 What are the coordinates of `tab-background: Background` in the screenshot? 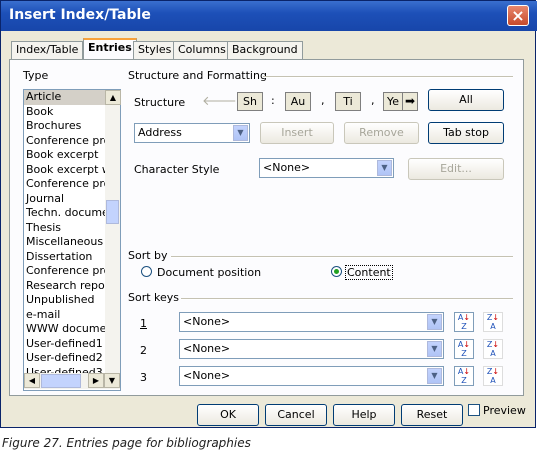 It's located at (265, 50).